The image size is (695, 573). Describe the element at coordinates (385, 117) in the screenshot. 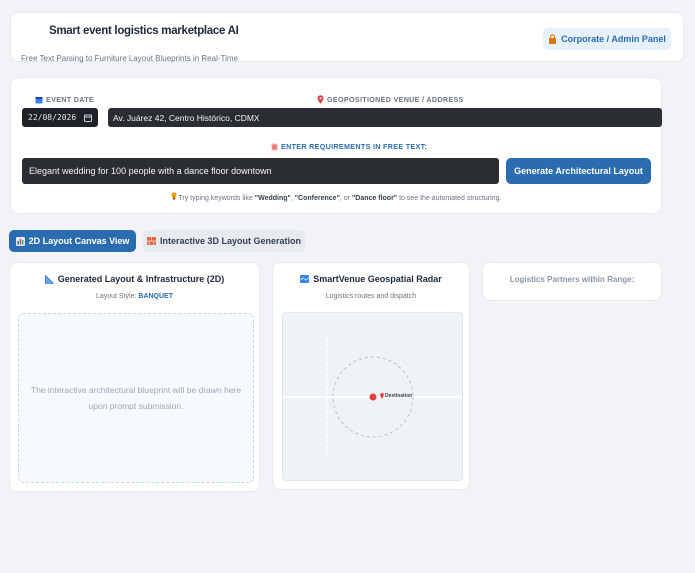

I see `venue-input: Av. Juárez 42, Centro Histórico, CDMX` at that location.